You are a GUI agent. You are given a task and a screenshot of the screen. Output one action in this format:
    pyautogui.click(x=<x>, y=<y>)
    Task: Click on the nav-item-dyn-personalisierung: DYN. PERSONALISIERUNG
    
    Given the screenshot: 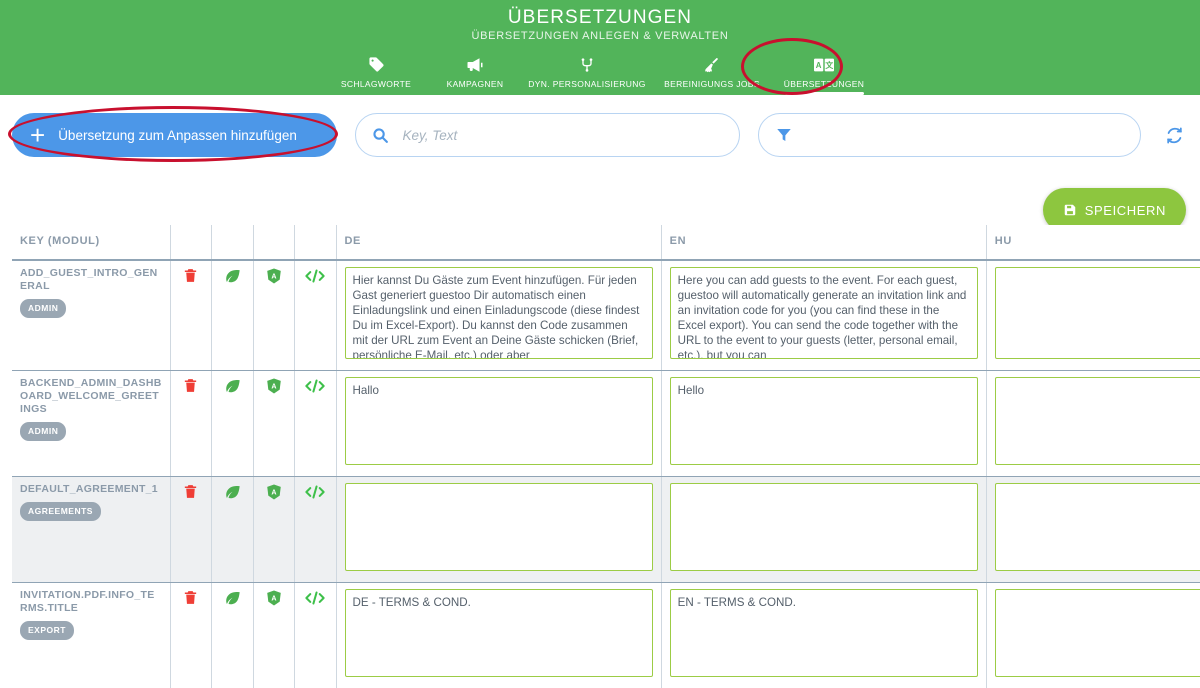 What is the action you would take?
    pyautogui.click(x=587, y=75)
    